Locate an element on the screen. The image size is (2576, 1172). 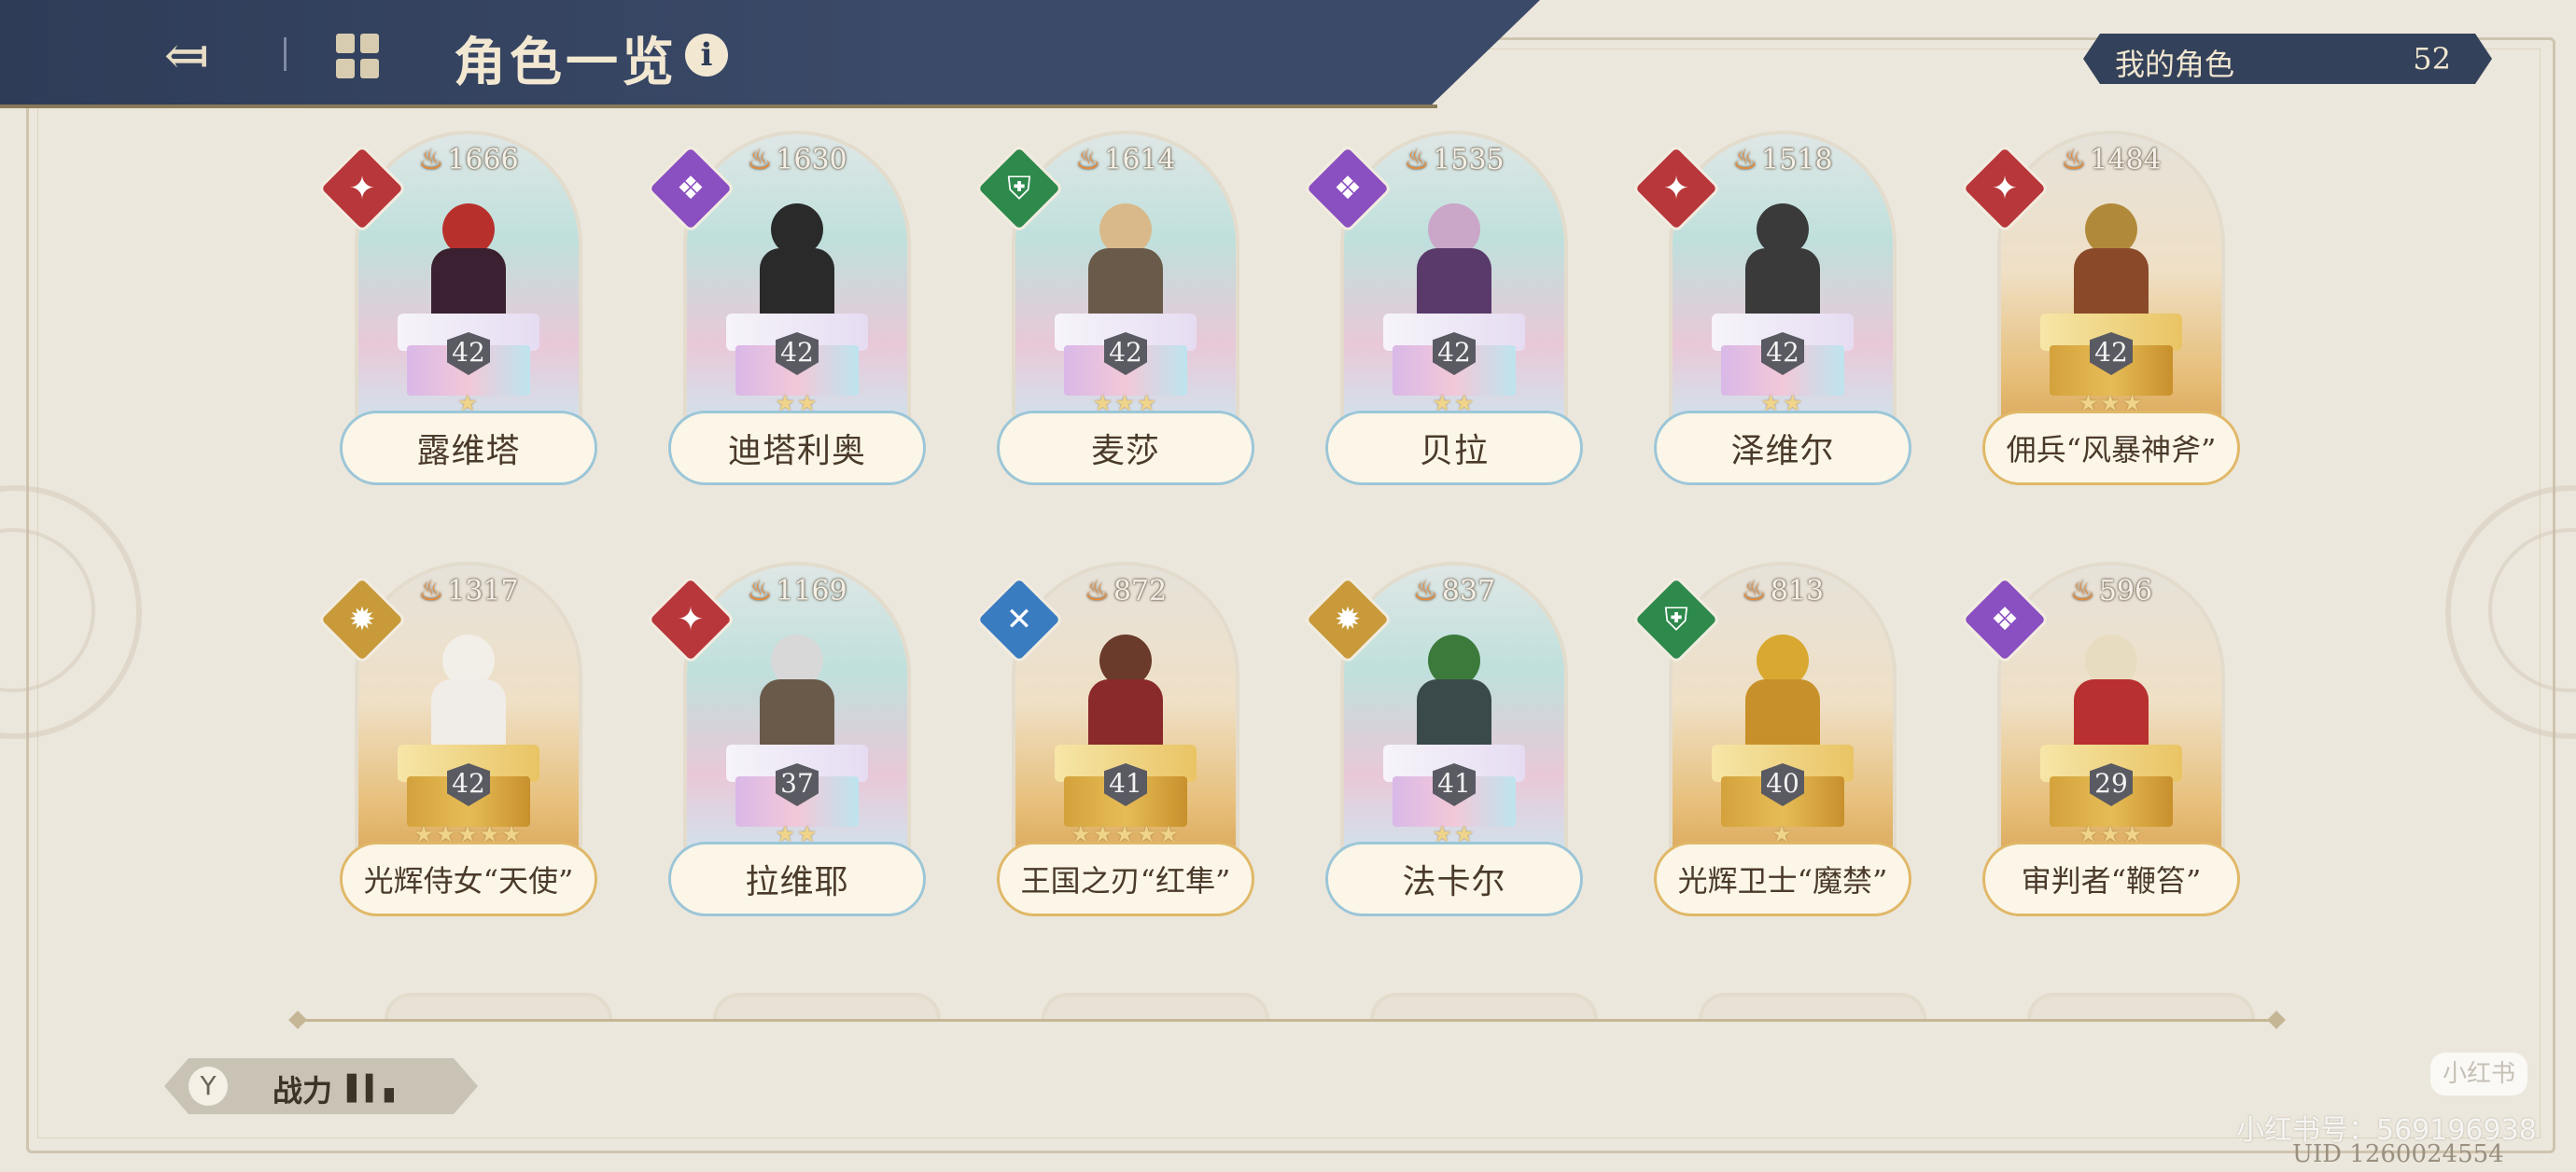
power-number: 872 is located at coordinates (1140, 591).